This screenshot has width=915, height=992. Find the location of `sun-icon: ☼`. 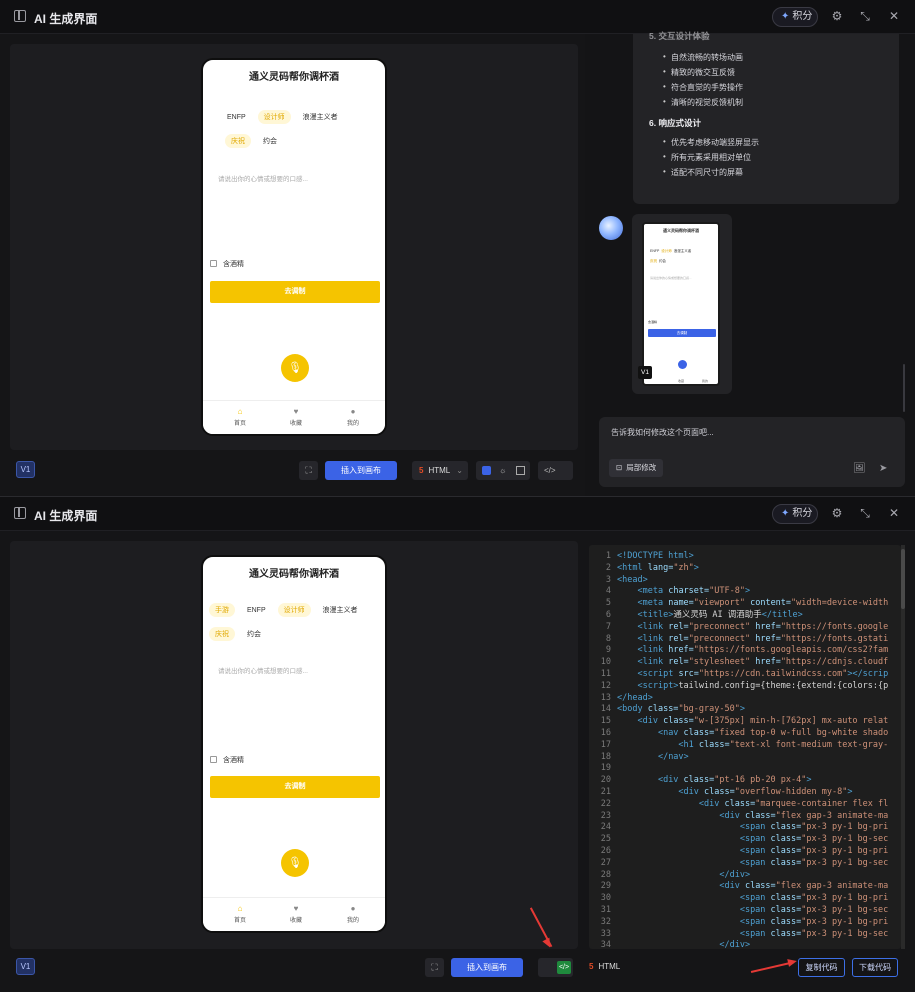

sun-icon: ☼ is located at coordinates (502, 470).